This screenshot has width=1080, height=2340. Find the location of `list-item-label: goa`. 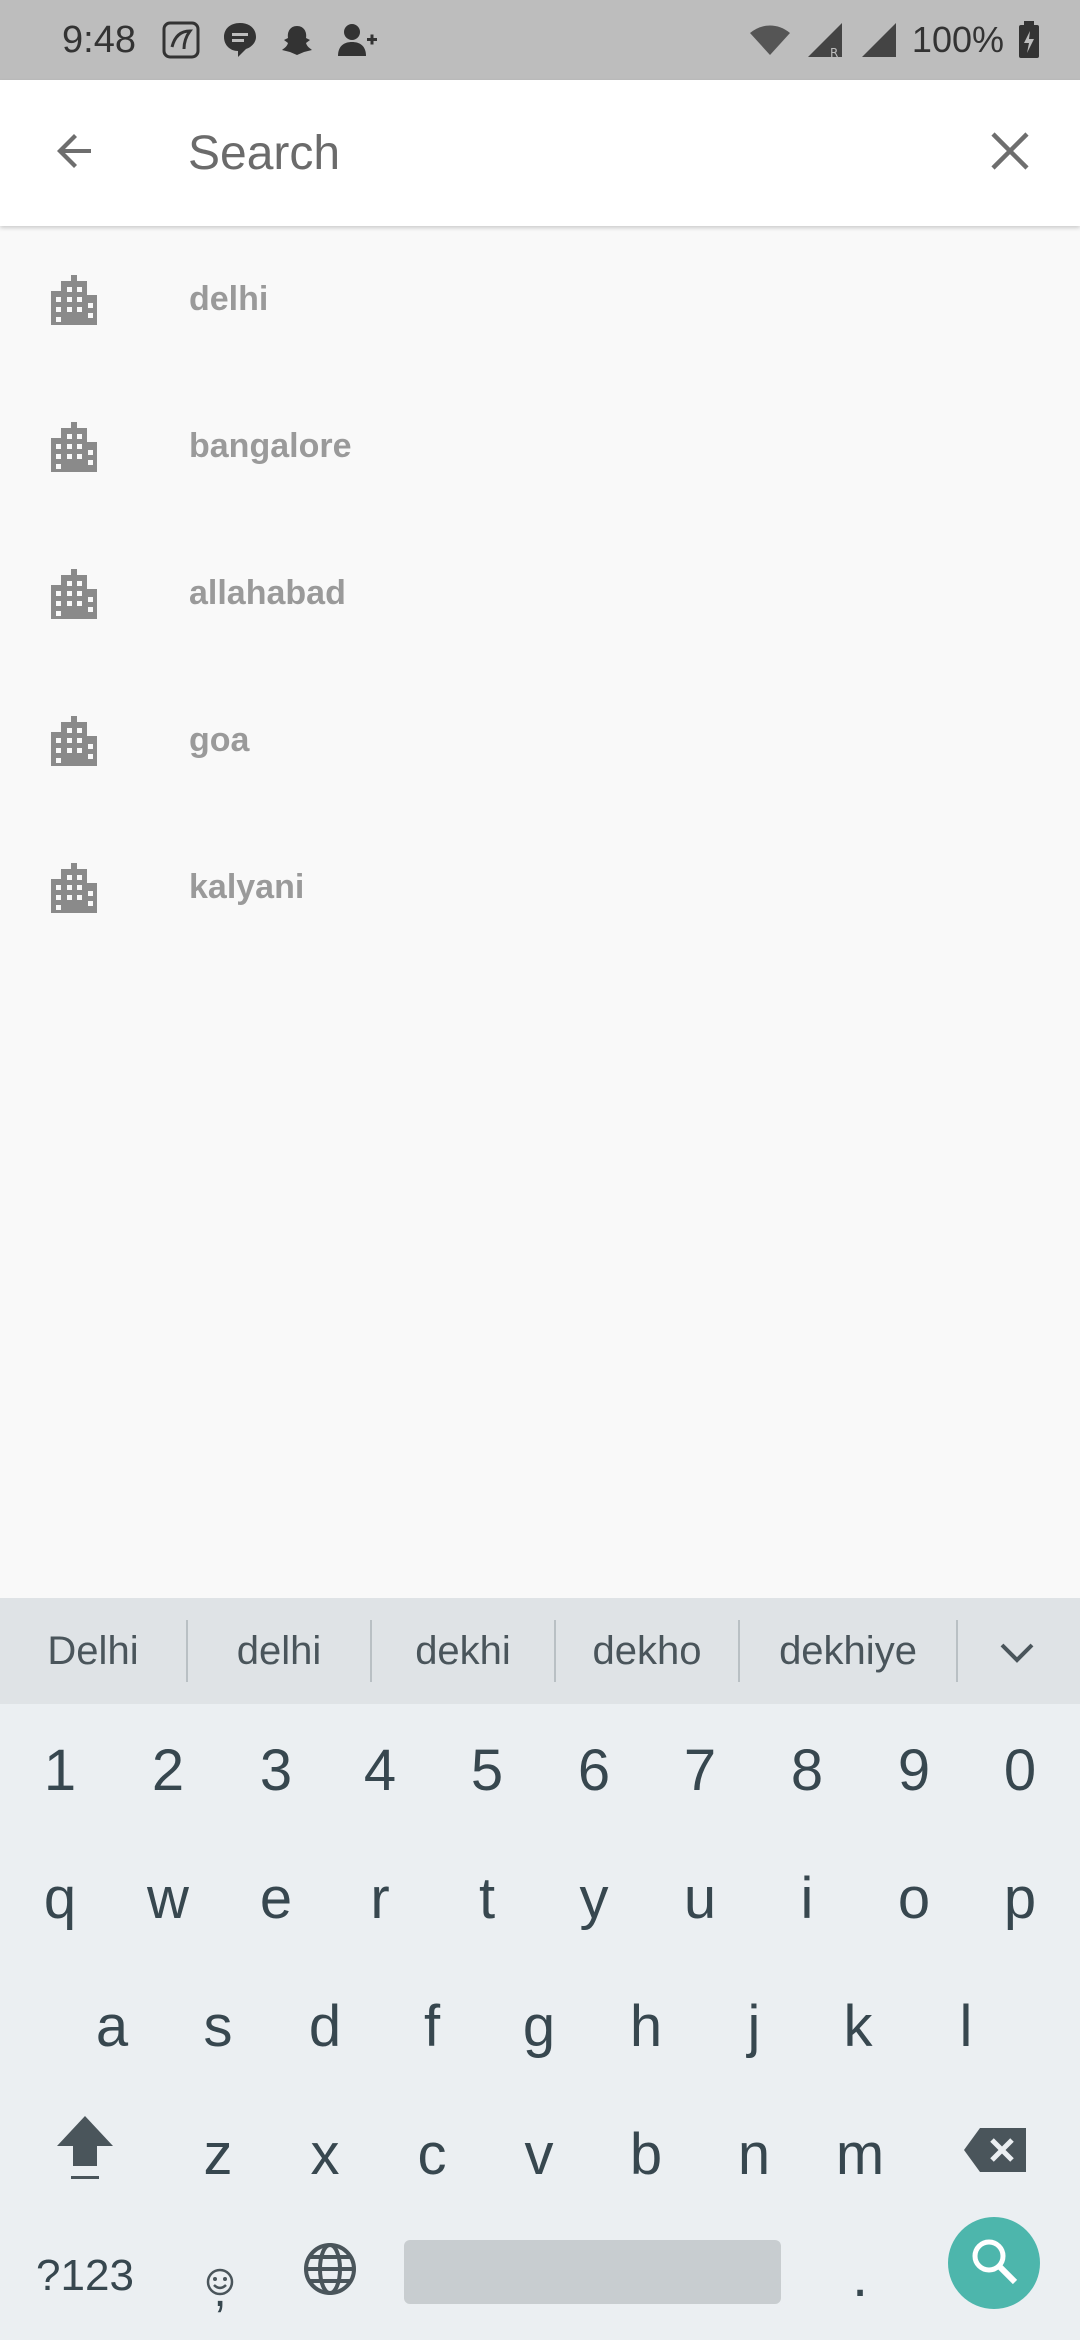

list-item-label: goa is located at coordinates (219, 740).